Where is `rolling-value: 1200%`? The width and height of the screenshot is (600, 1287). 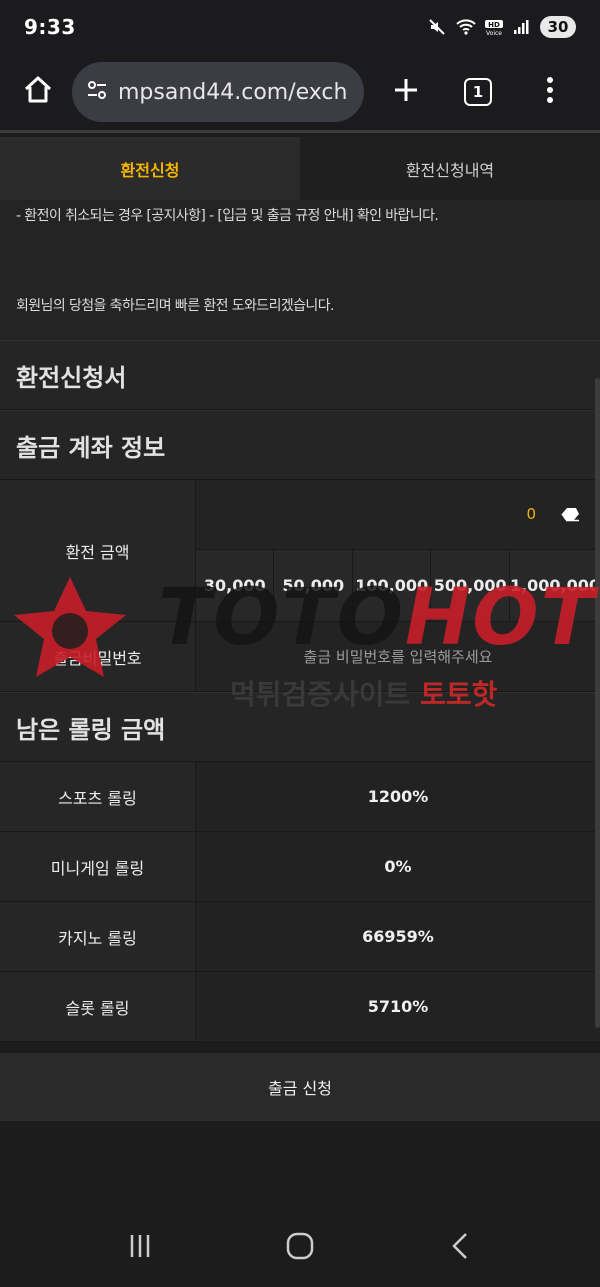
rolling-value: 1200% is located at coordinates (398, 796).